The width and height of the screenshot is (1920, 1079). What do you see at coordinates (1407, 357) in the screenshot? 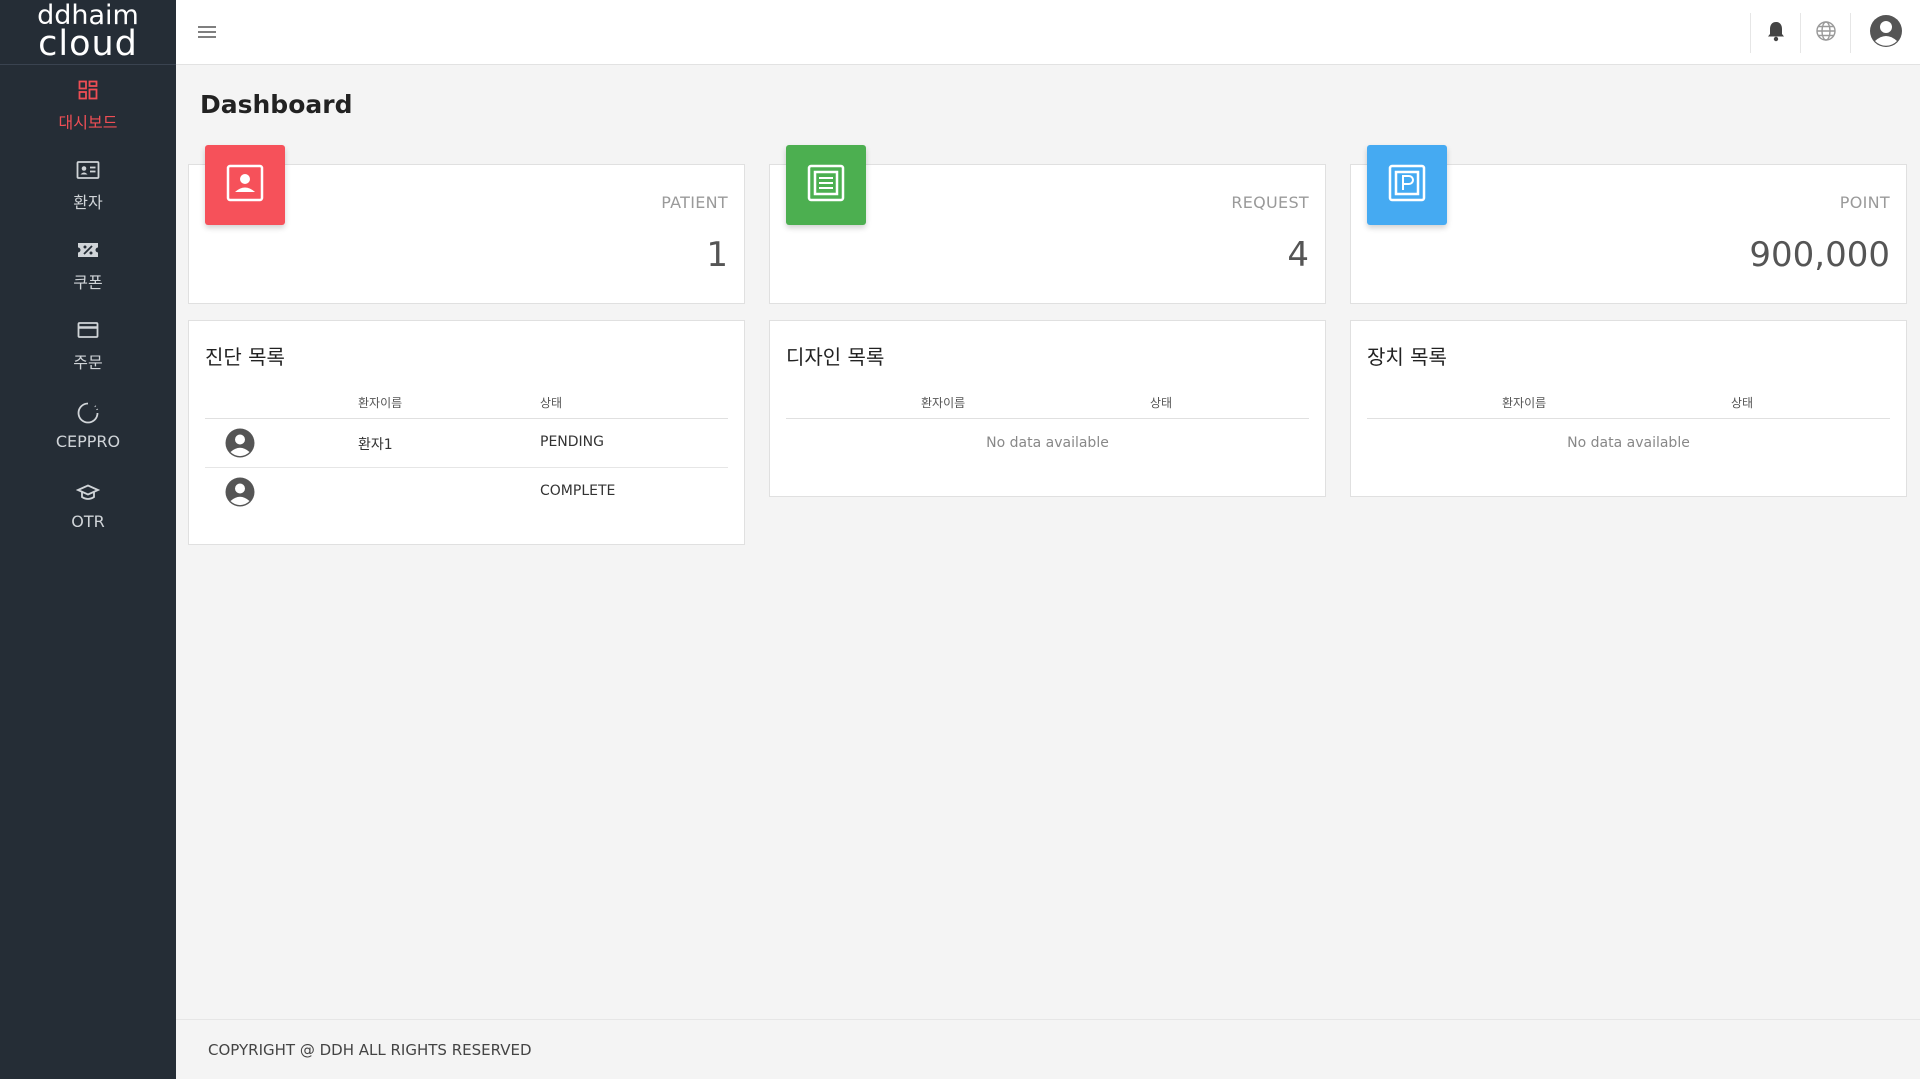
I see `card-title: 장치 목록` at bounding box center [1407, 357].